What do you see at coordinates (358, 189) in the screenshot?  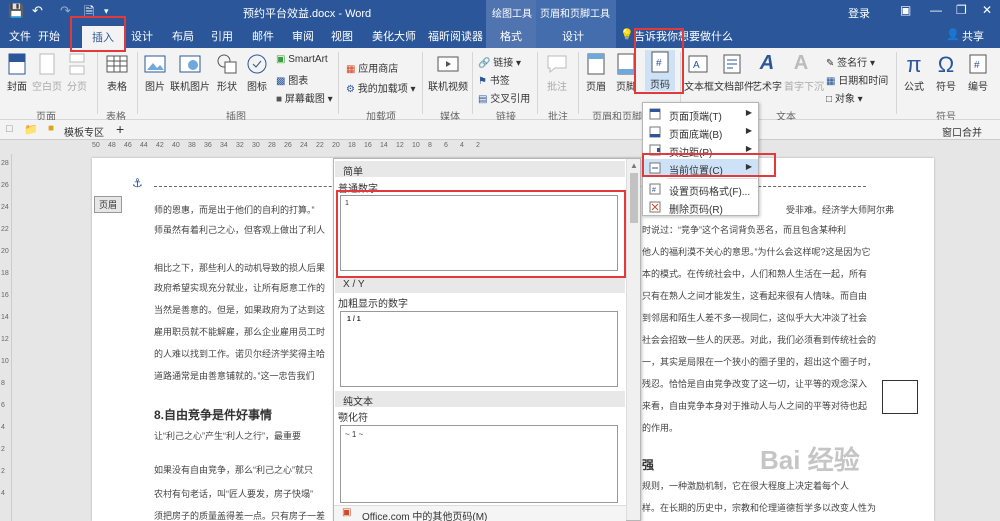 I see `gallery-item-label: 普通数字` at bounding box center [358, 189].